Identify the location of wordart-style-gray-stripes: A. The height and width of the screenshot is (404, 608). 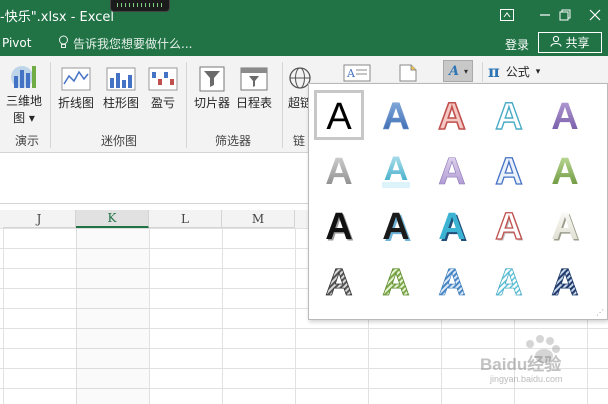
(339, 281).